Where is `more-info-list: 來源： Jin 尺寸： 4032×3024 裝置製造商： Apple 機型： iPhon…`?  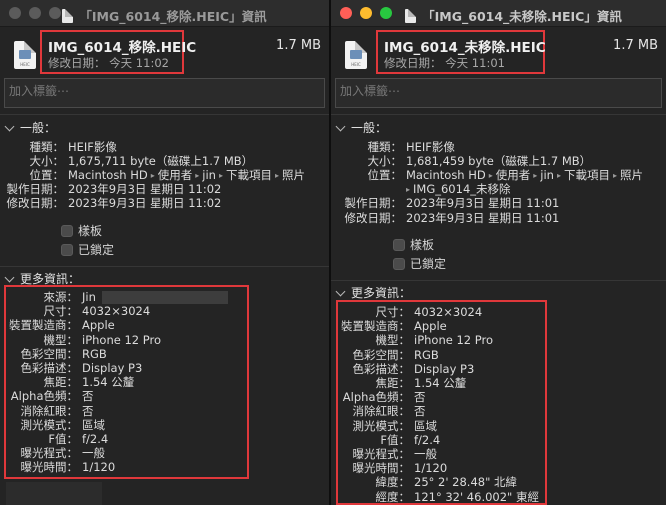
more-info-list: 來源： Jin 尺寸： 4032×3024 裝置製造商： Apple 機型： iPhon… is located at coordinates (114, 382).